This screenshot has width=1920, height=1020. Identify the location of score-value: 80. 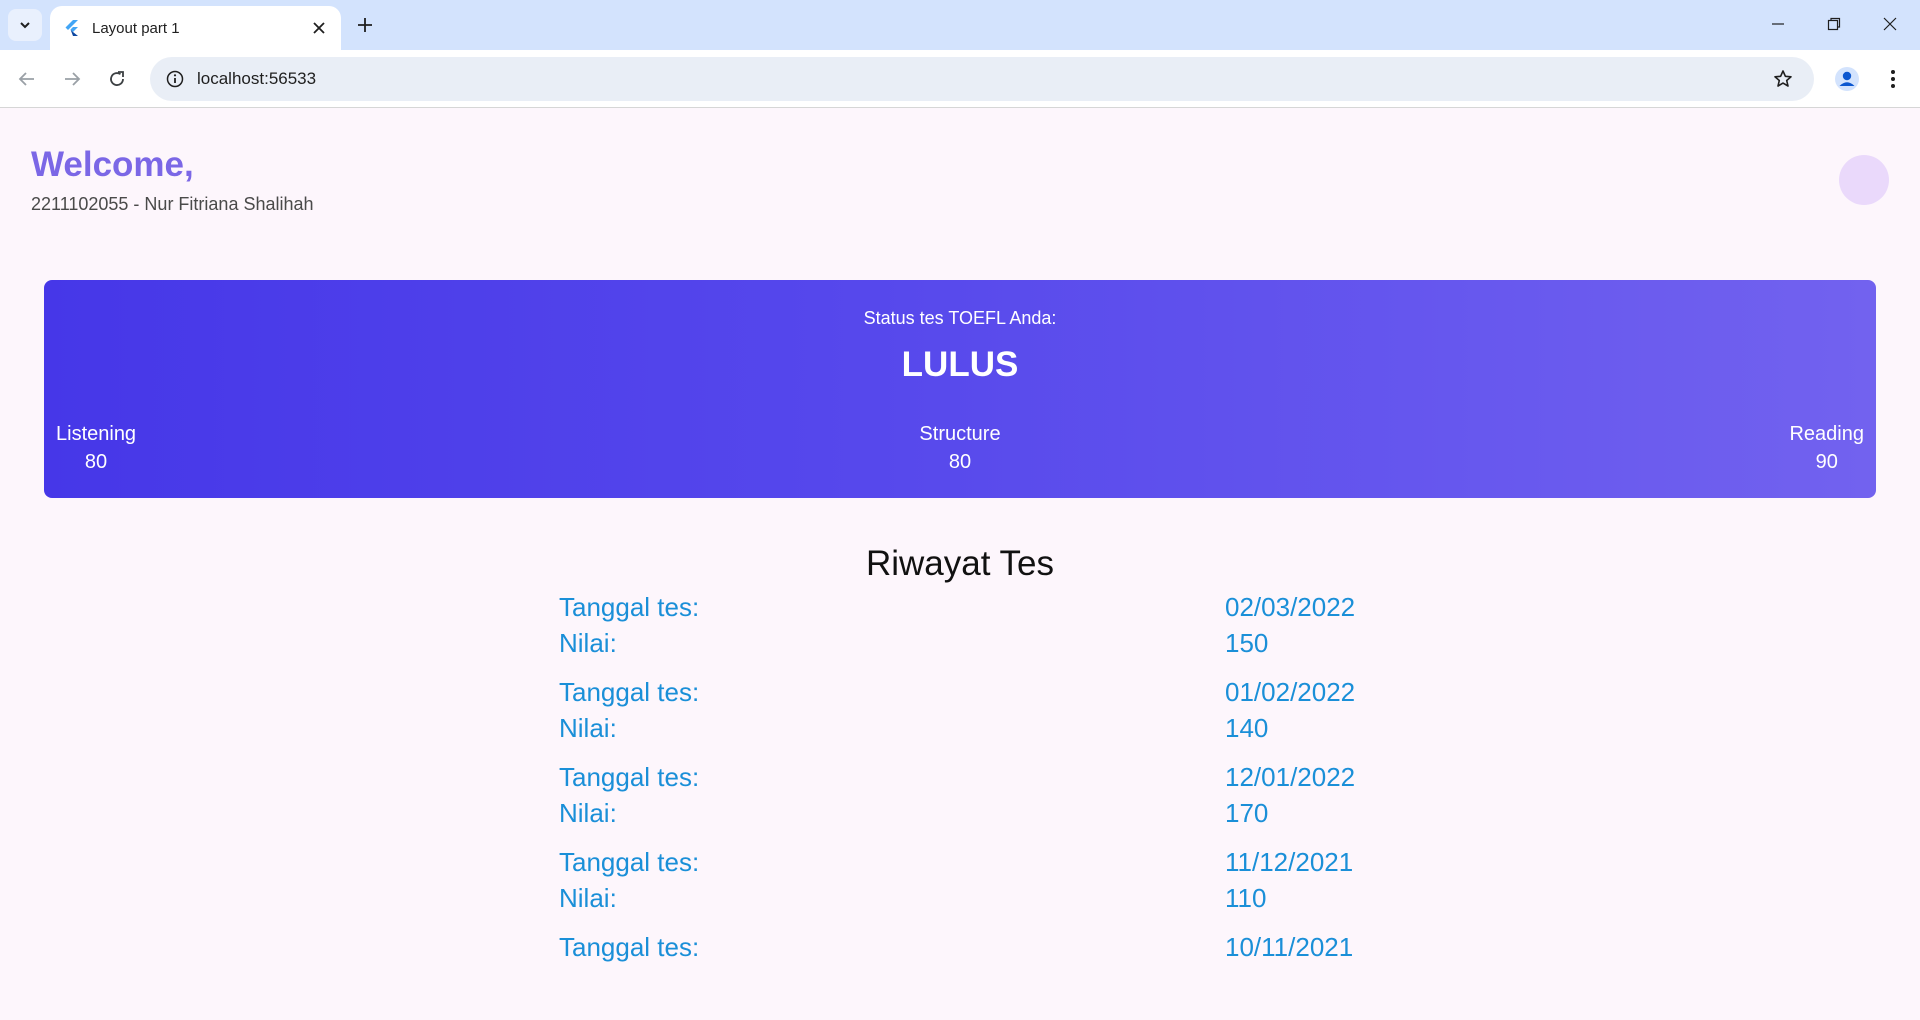
(960, 462).